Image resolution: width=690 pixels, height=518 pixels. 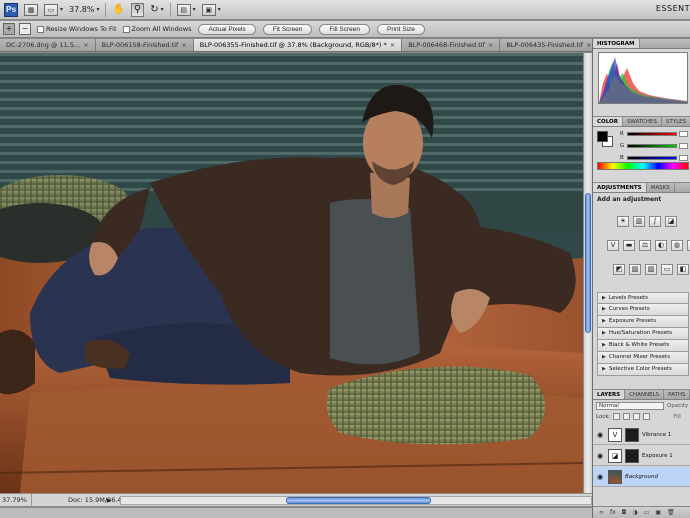 I want to click on layer-row-selected: ◉ Background, so click(x=641, y=477).